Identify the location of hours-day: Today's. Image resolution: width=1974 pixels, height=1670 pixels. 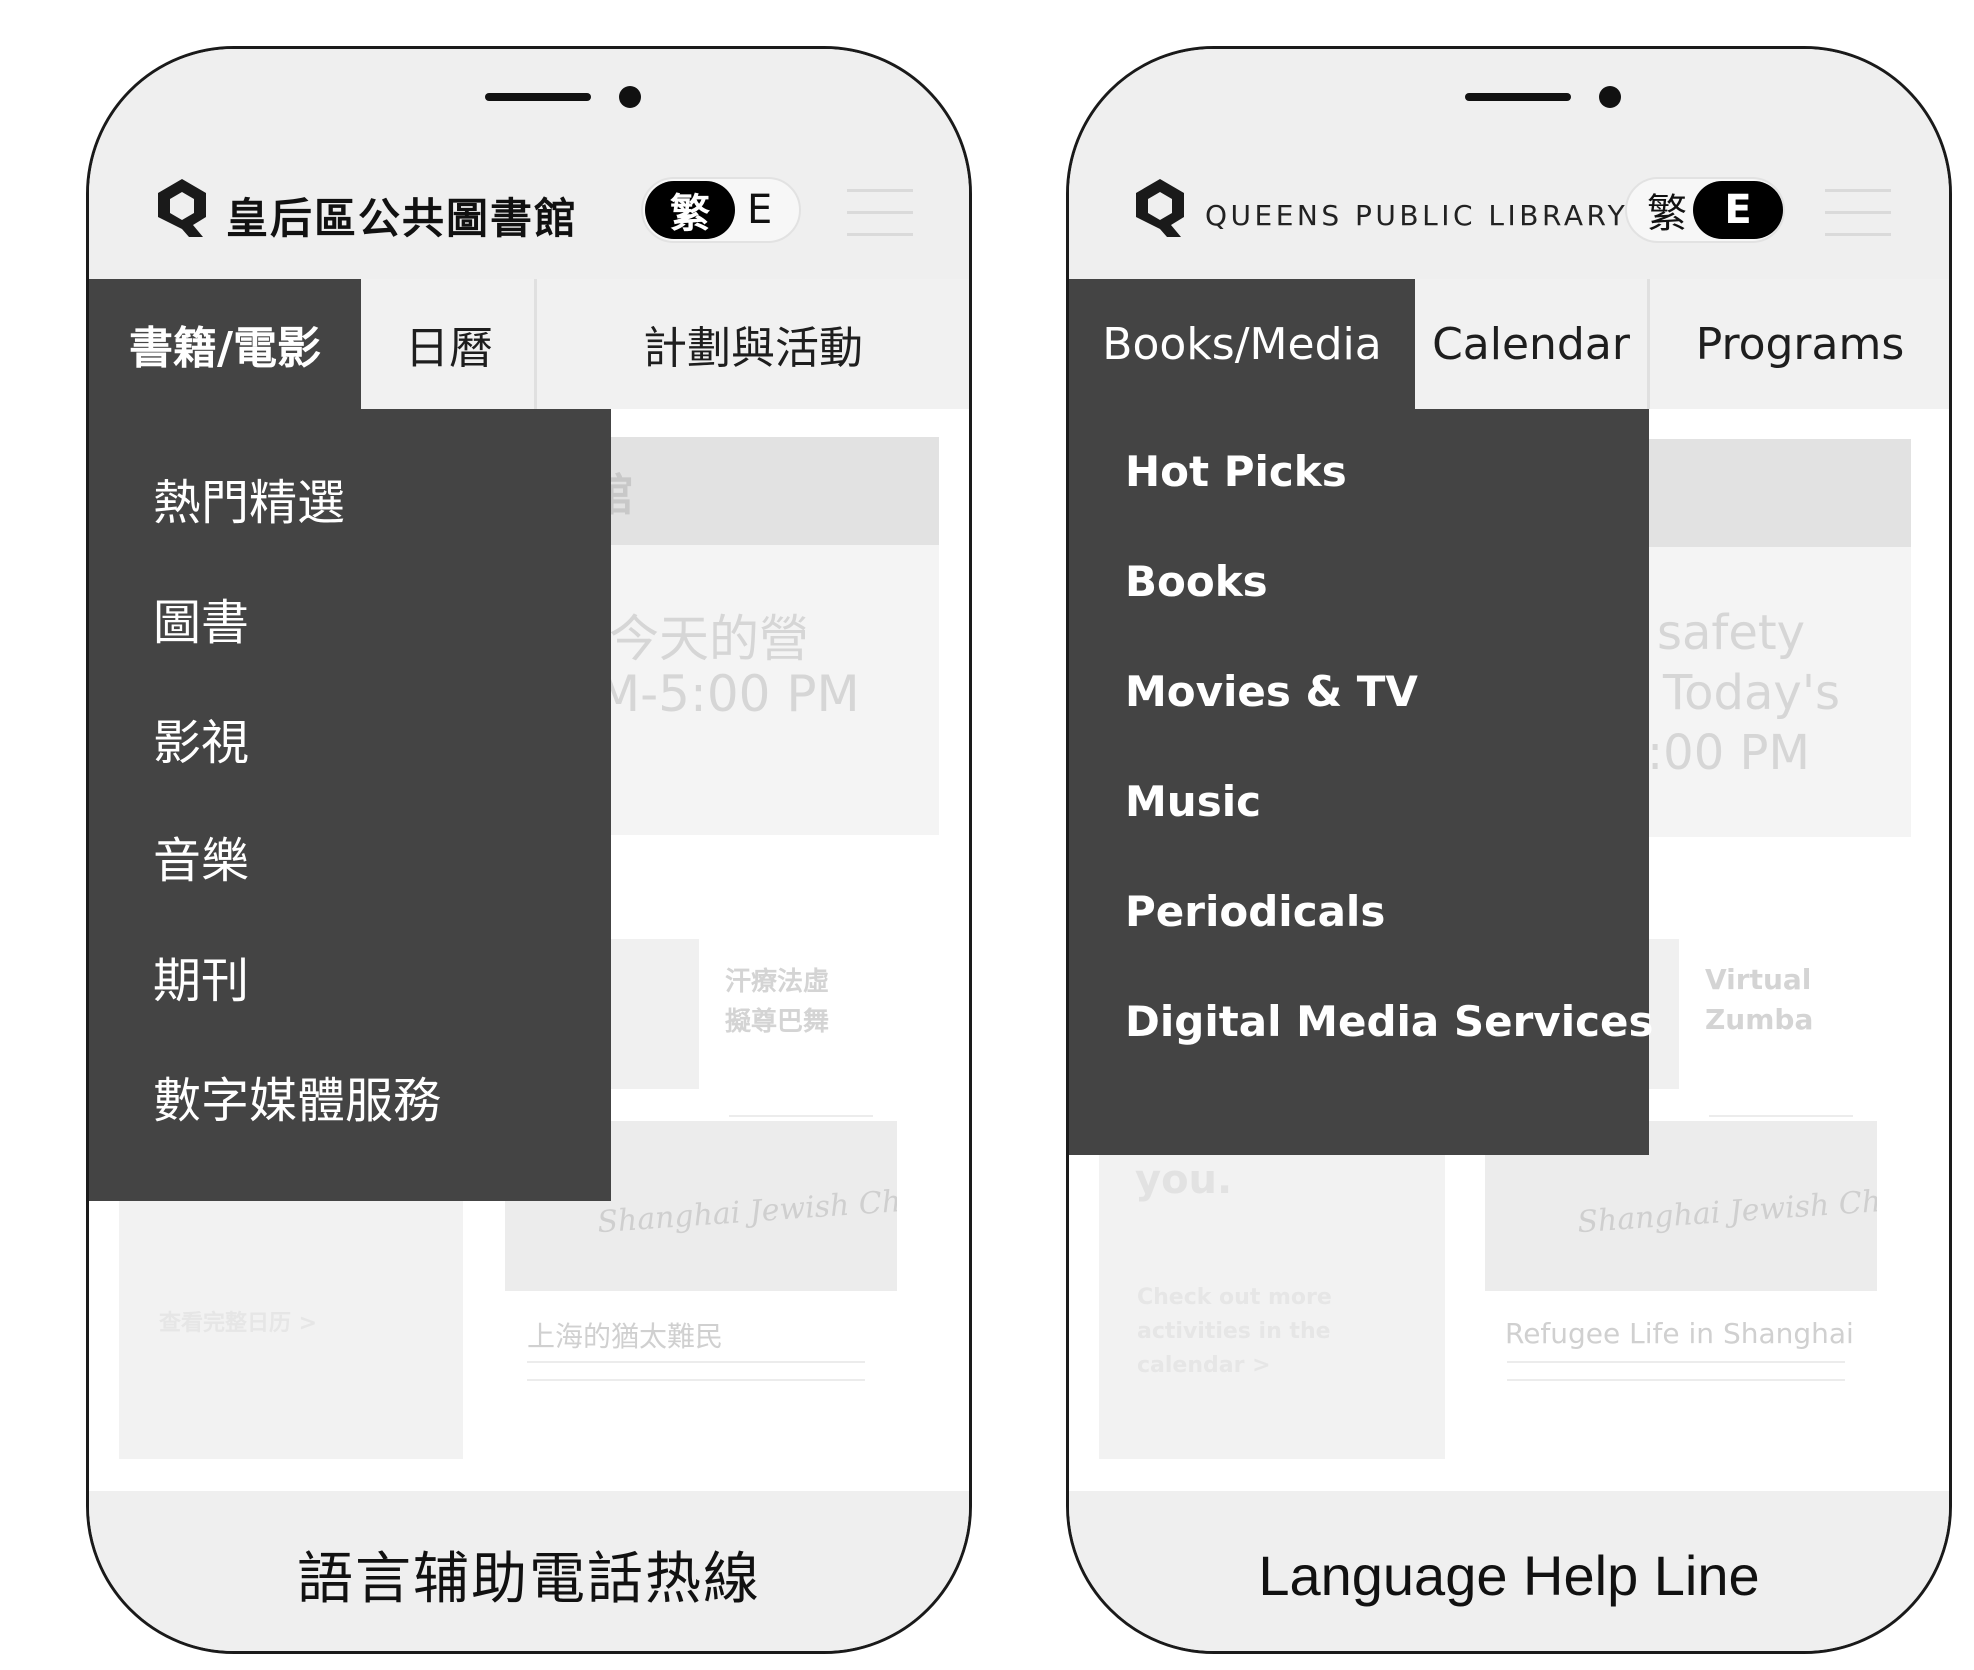
(1752, 693).